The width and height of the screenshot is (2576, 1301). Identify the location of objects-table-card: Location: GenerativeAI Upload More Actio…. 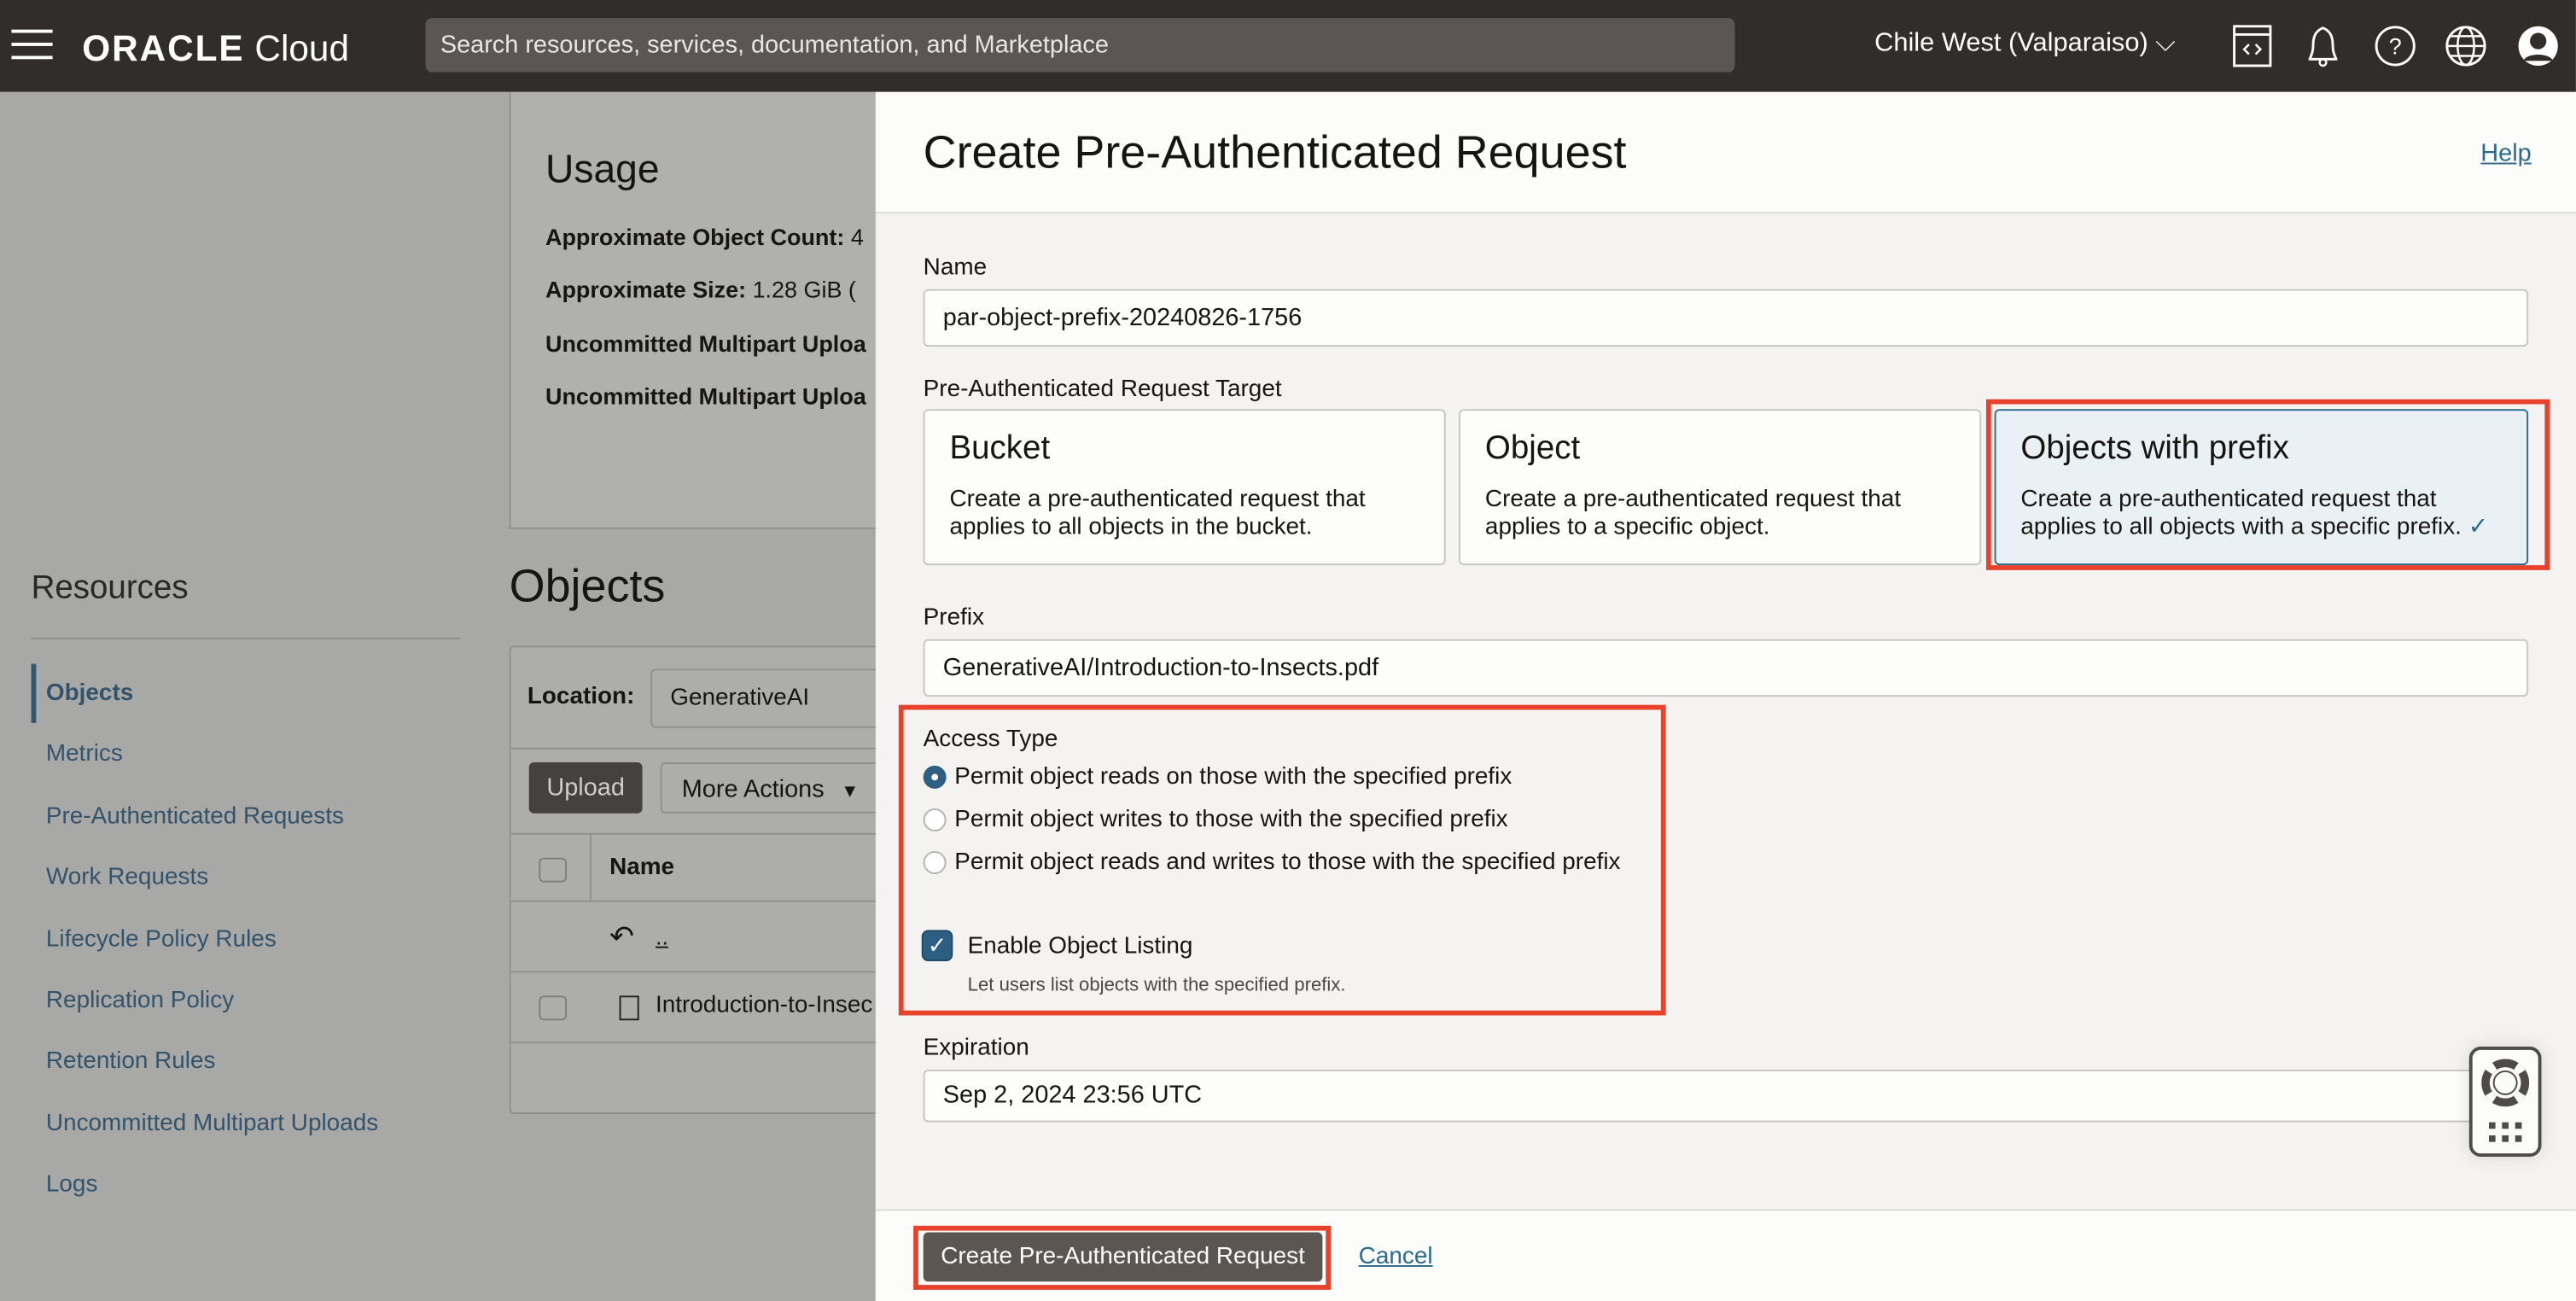
(693, 879).